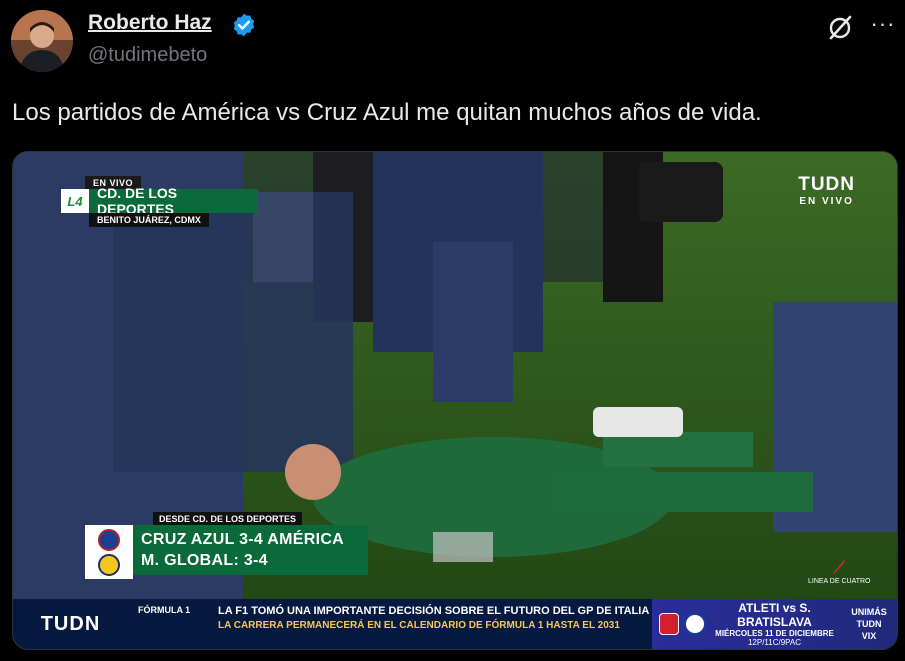 The image size is (905, 661). I want to click on atleti-crest-icon, so click(668, 624).